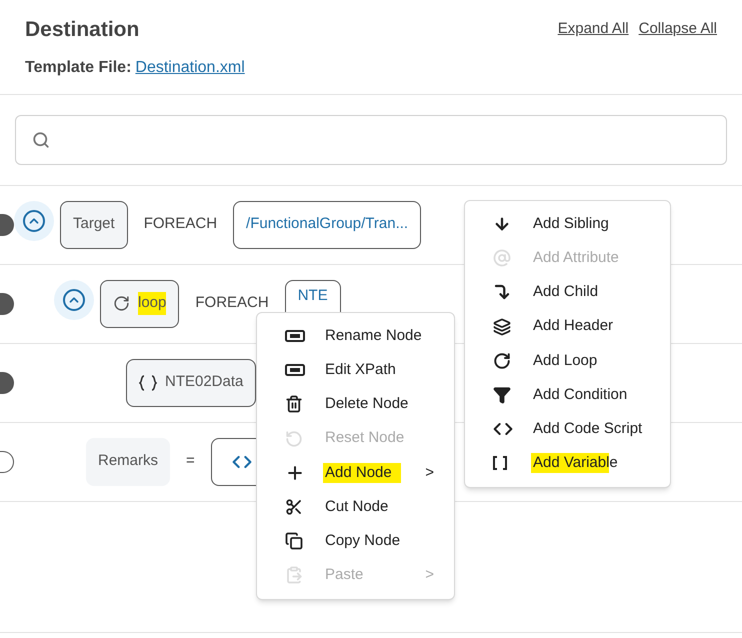 The width and height of the screenshot is (742, 638). Describe the element at coordinates (294, 507) in the screenshot. I see `scissors-icon` at that location.